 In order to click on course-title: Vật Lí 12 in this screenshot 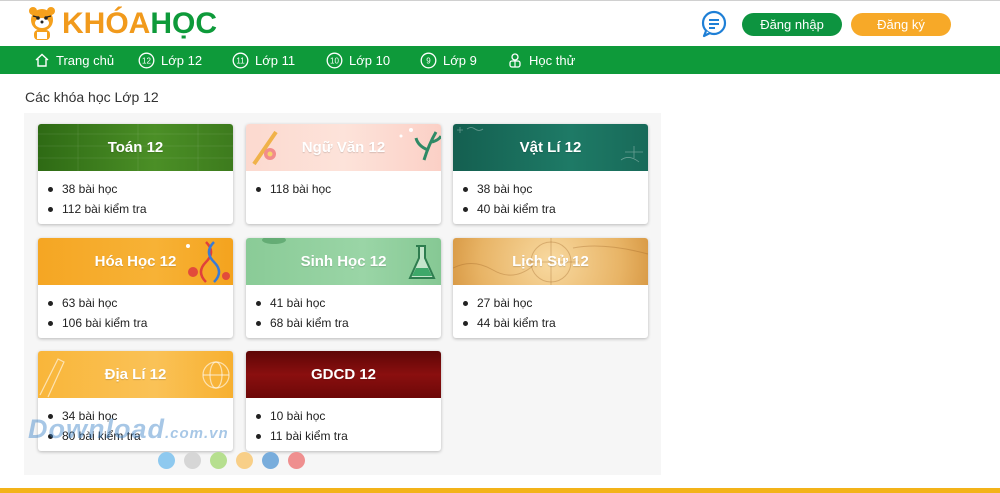, I will do `click(550, 147)`.